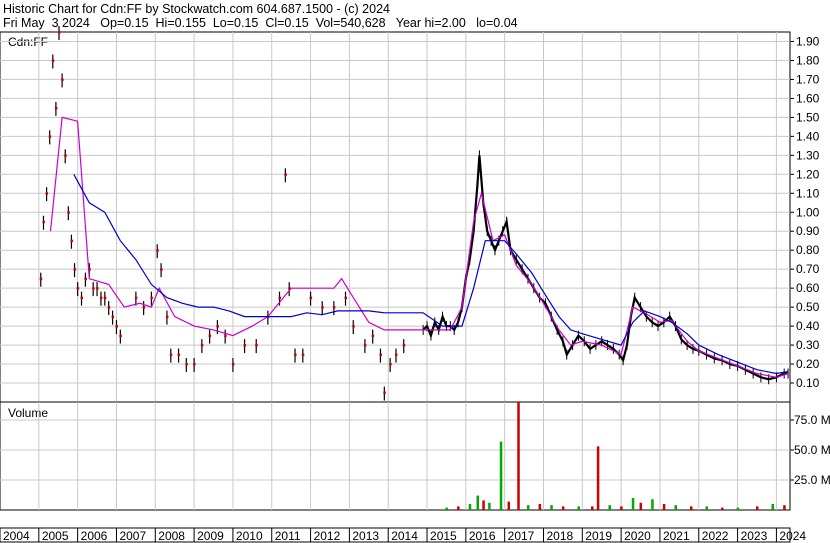  What do you see at coordinates (812, 480) in the screenshot?
I see `volume-tick-label: 25.0 M` at bounding box center [812, 480].